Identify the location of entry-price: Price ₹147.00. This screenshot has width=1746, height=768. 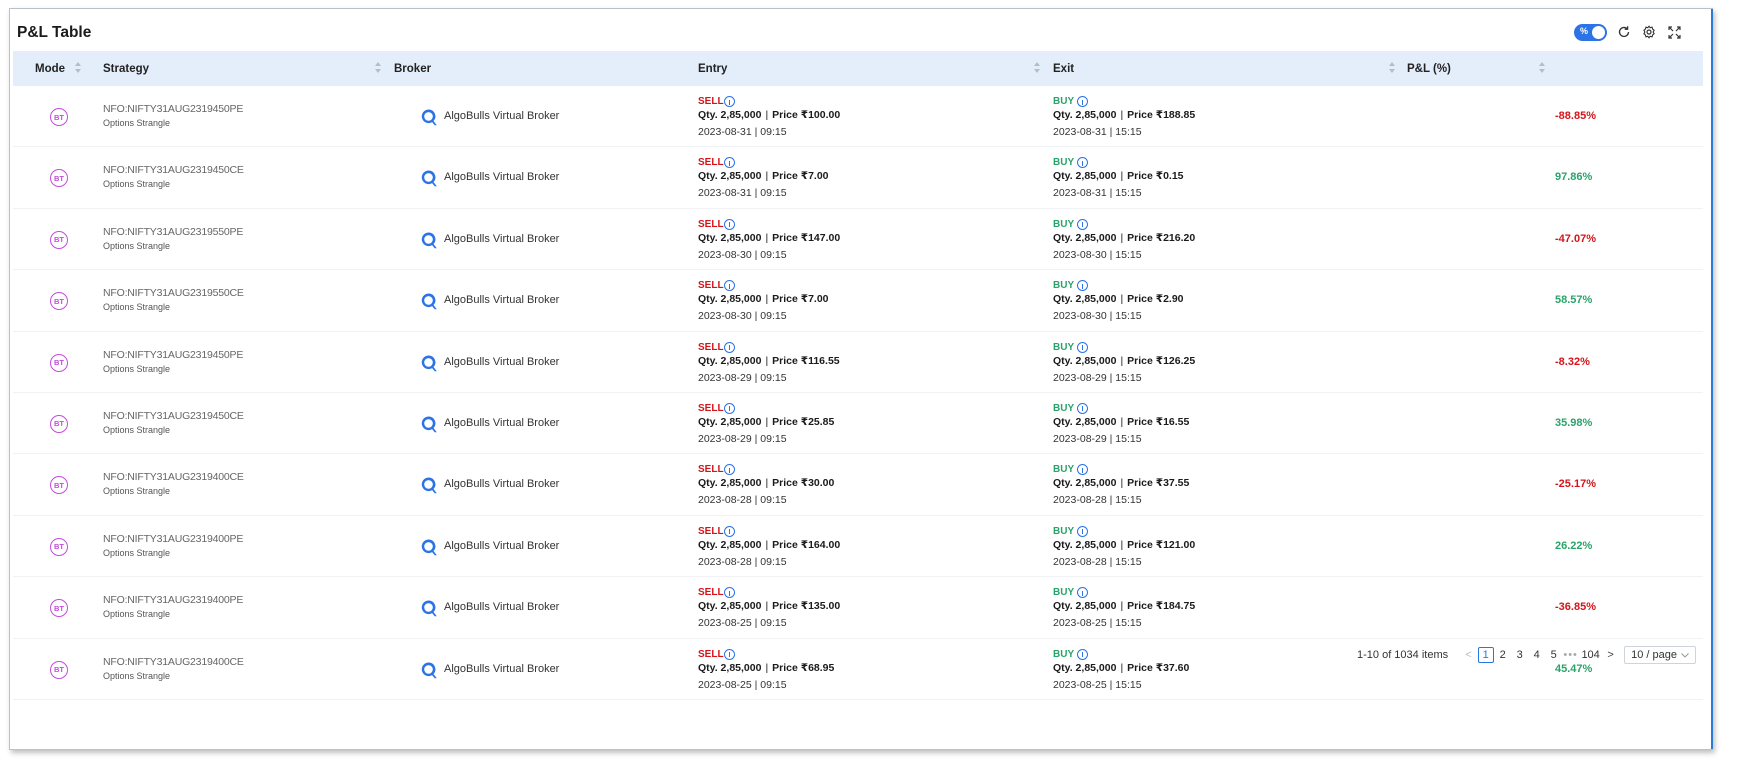
(806, 237).